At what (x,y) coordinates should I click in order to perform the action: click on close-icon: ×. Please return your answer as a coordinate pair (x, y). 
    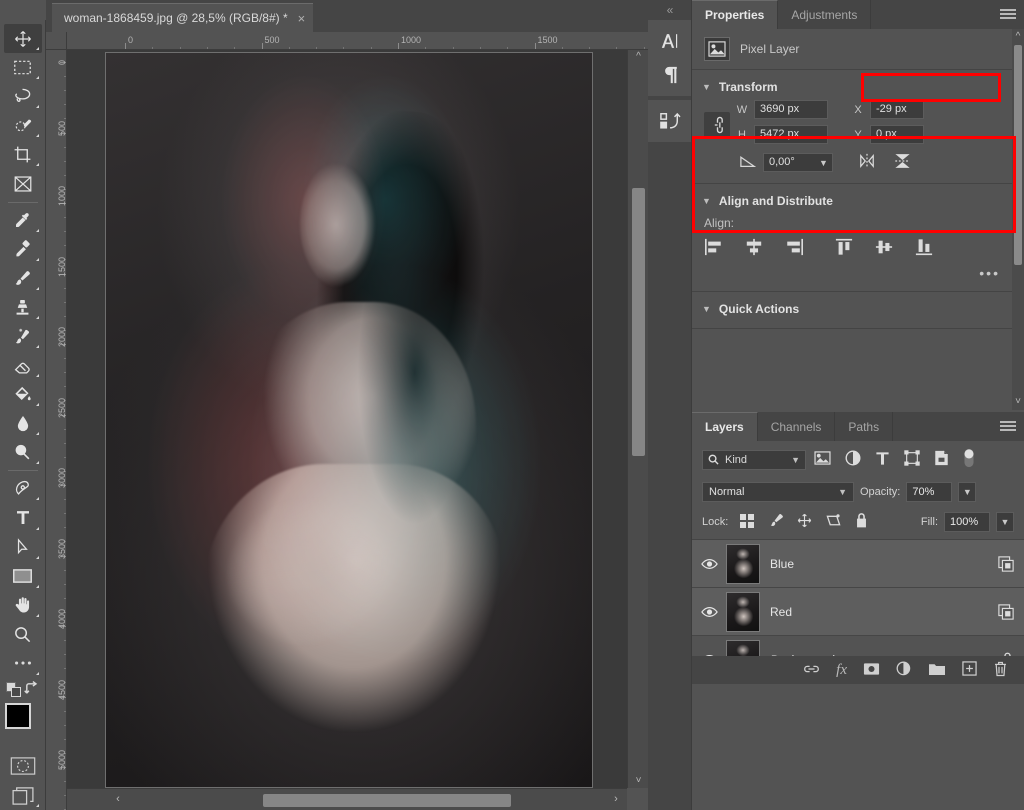
    Looking at the image, I should click on (302, 18).